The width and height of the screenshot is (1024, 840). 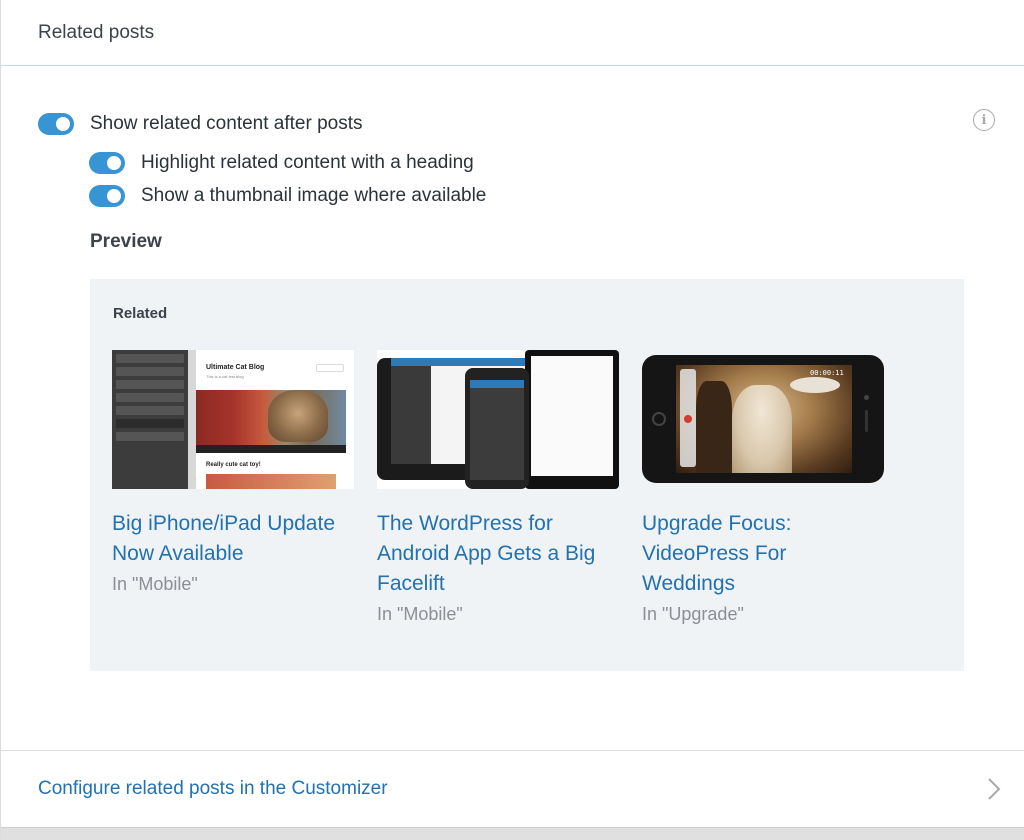 What do you see at coordinates (763, 554) in the screenshot?
I see `post-title-link: Upgrade Focus: VideoPress For Weddings` at bounding box center [763, 554].